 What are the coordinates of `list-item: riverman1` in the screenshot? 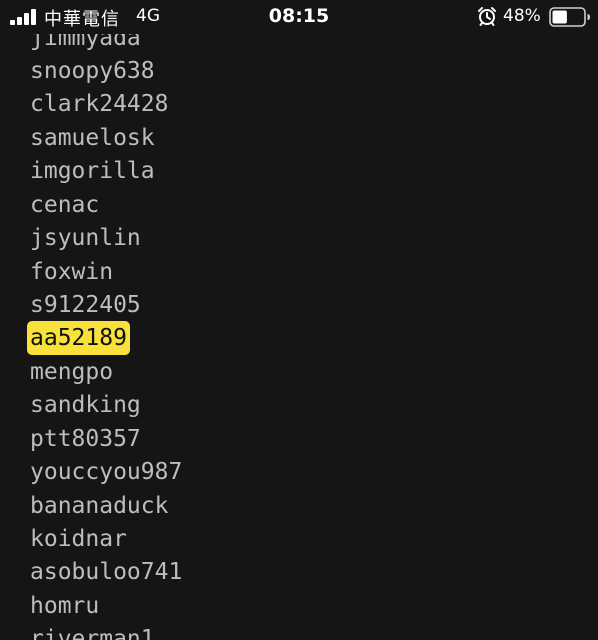 It's located at (92, 631).